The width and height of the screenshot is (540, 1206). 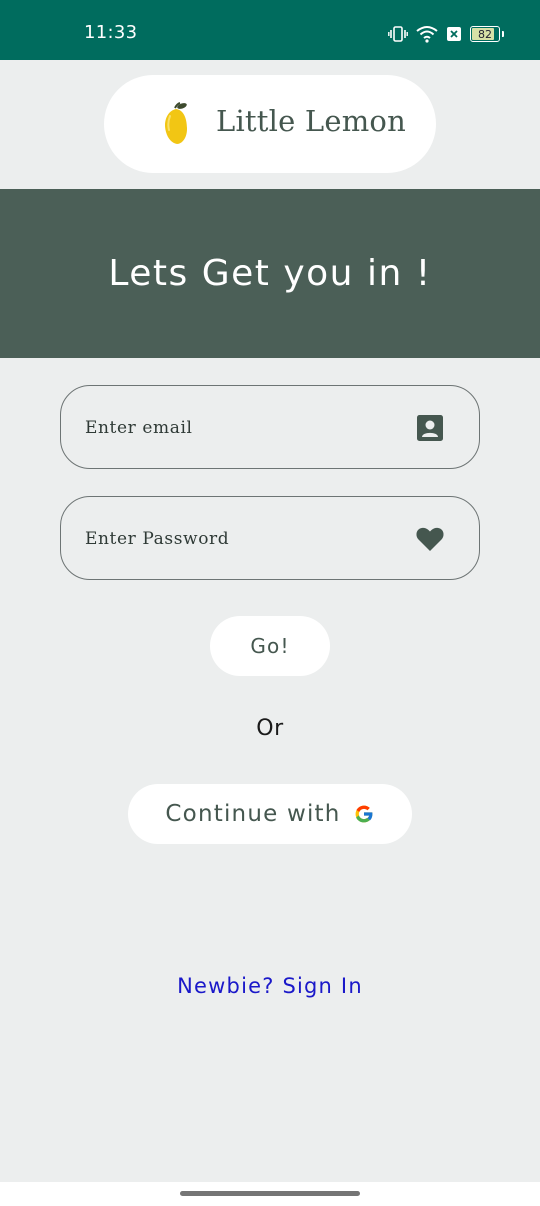 What do you see at coordinates (245, 428) in the screenshot?
I see `email-input` at bounding box center [245, 428].